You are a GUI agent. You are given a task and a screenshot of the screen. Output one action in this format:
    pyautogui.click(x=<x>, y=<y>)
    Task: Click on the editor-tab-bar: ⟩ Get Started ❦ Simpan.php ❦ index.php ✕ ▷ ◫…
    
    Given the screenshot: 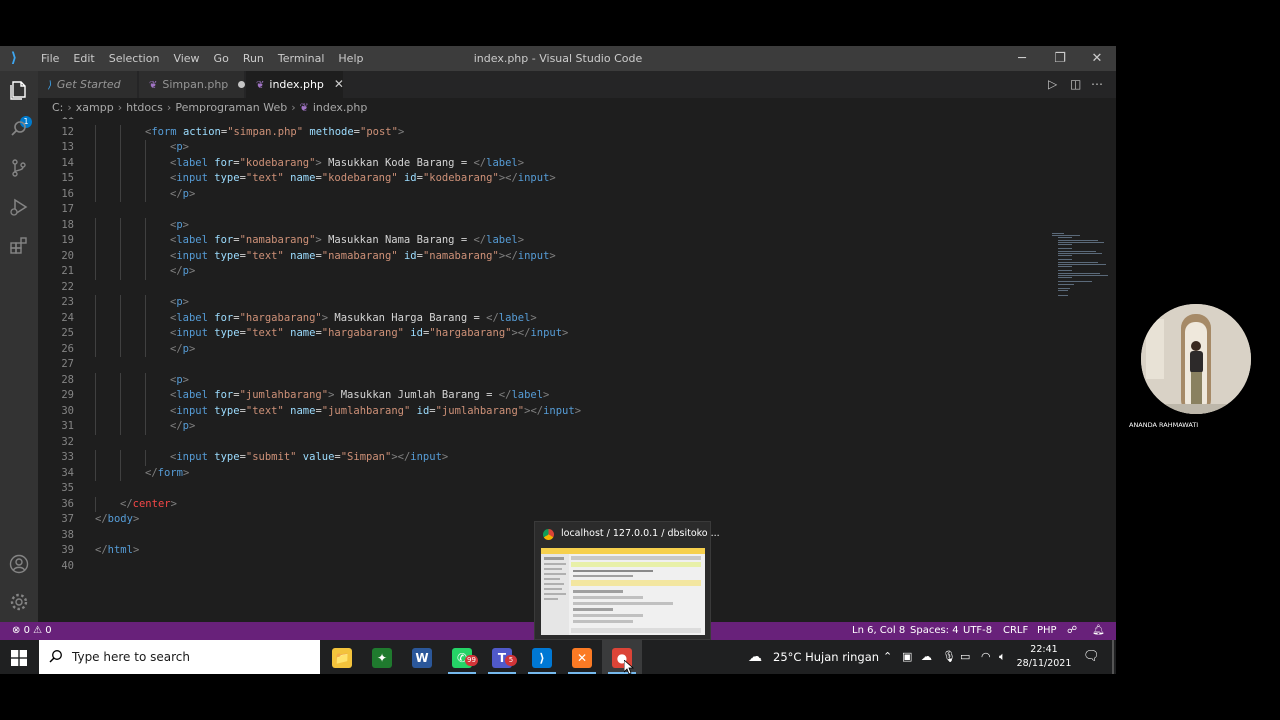 What is the action you would take?
    pyautogui.click(x=577, y=84)
    